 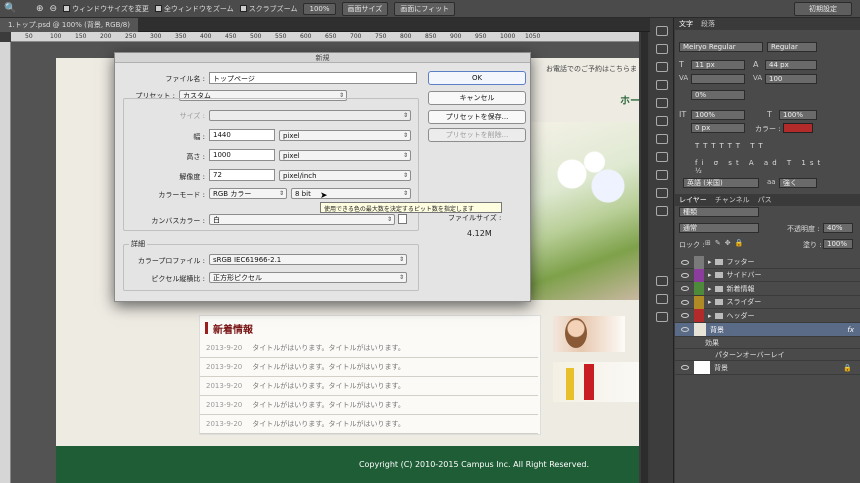 What do you see at coordinates (40, 9) in the screenshot?
I see `zoom-in-icon: ⊕` at bounding box center [40, 9].